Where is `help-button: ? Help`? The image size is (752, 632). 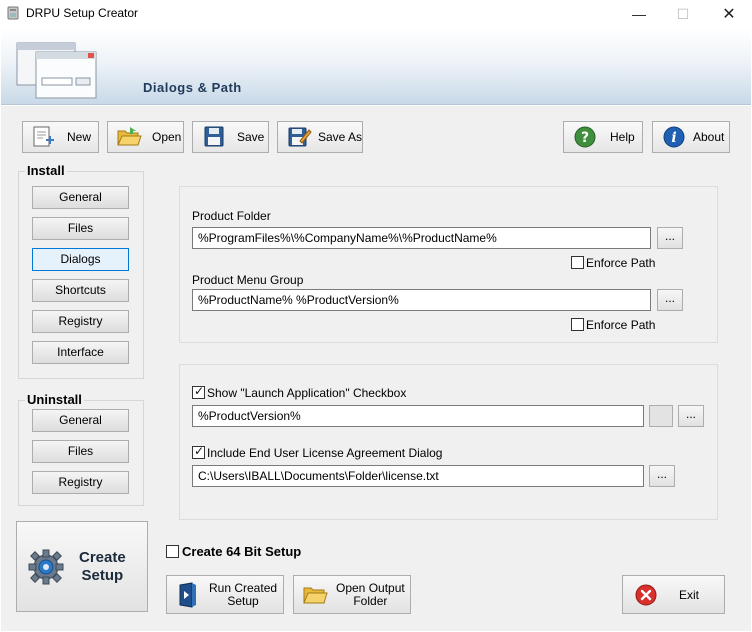 help-button: ? Help is located at coordinates (603, 137).